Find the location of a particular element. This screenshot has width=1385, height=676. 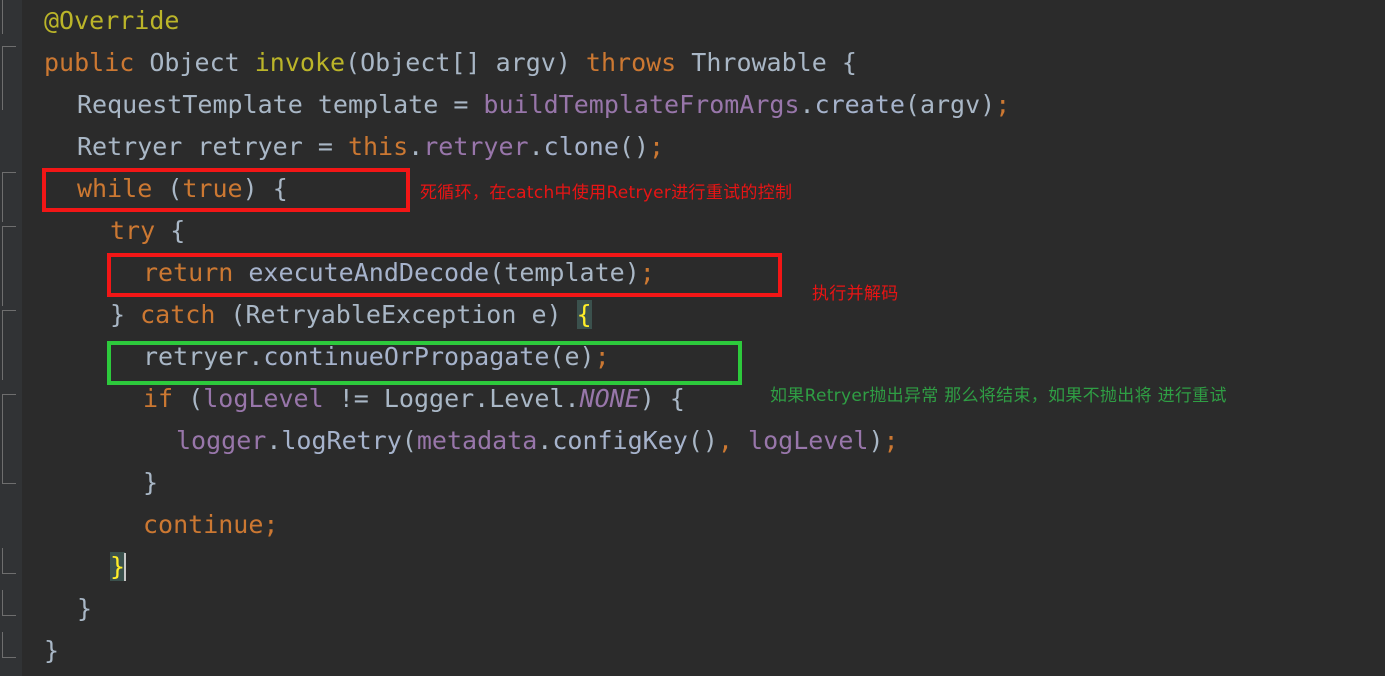

code-line: while (true) { is located at coordinates (155, 189).